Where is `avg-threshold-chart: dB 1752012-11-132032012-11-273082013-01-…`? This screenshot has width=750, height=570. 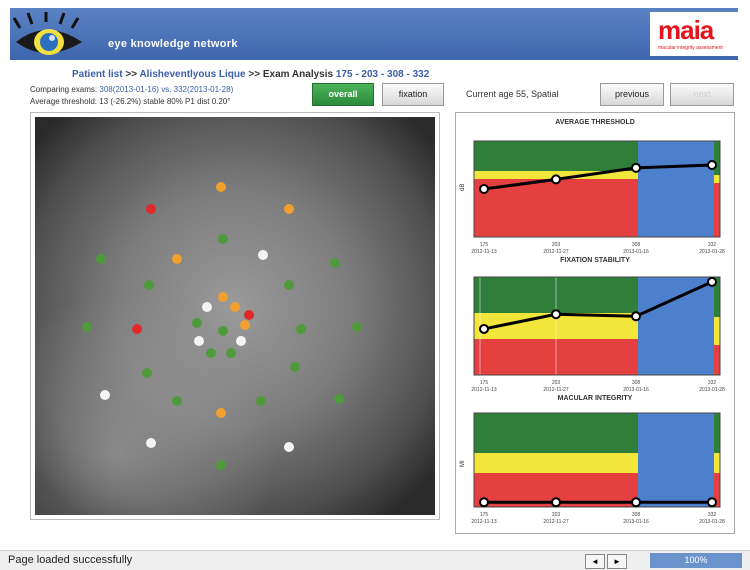
avg-threshold-chart: dB 1752012-11-132032012-11-273082013-01-… is located at coordinates (592, 197).